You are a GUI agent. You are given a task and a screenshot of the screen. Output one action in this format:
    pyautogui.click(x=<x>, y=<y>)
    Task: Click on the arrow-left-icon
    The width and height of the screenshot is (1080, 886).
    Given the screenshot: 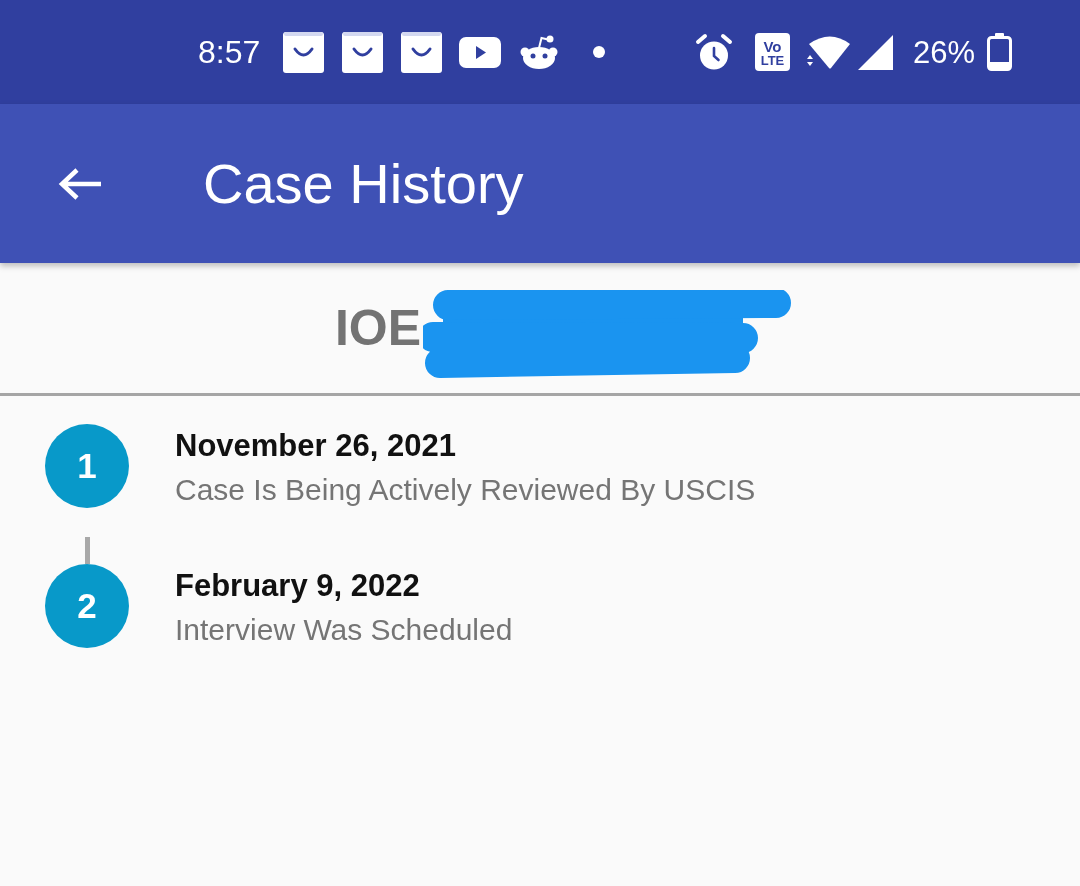 What is the action you would take?
    pyautogui.click(x=80, y=183)
    